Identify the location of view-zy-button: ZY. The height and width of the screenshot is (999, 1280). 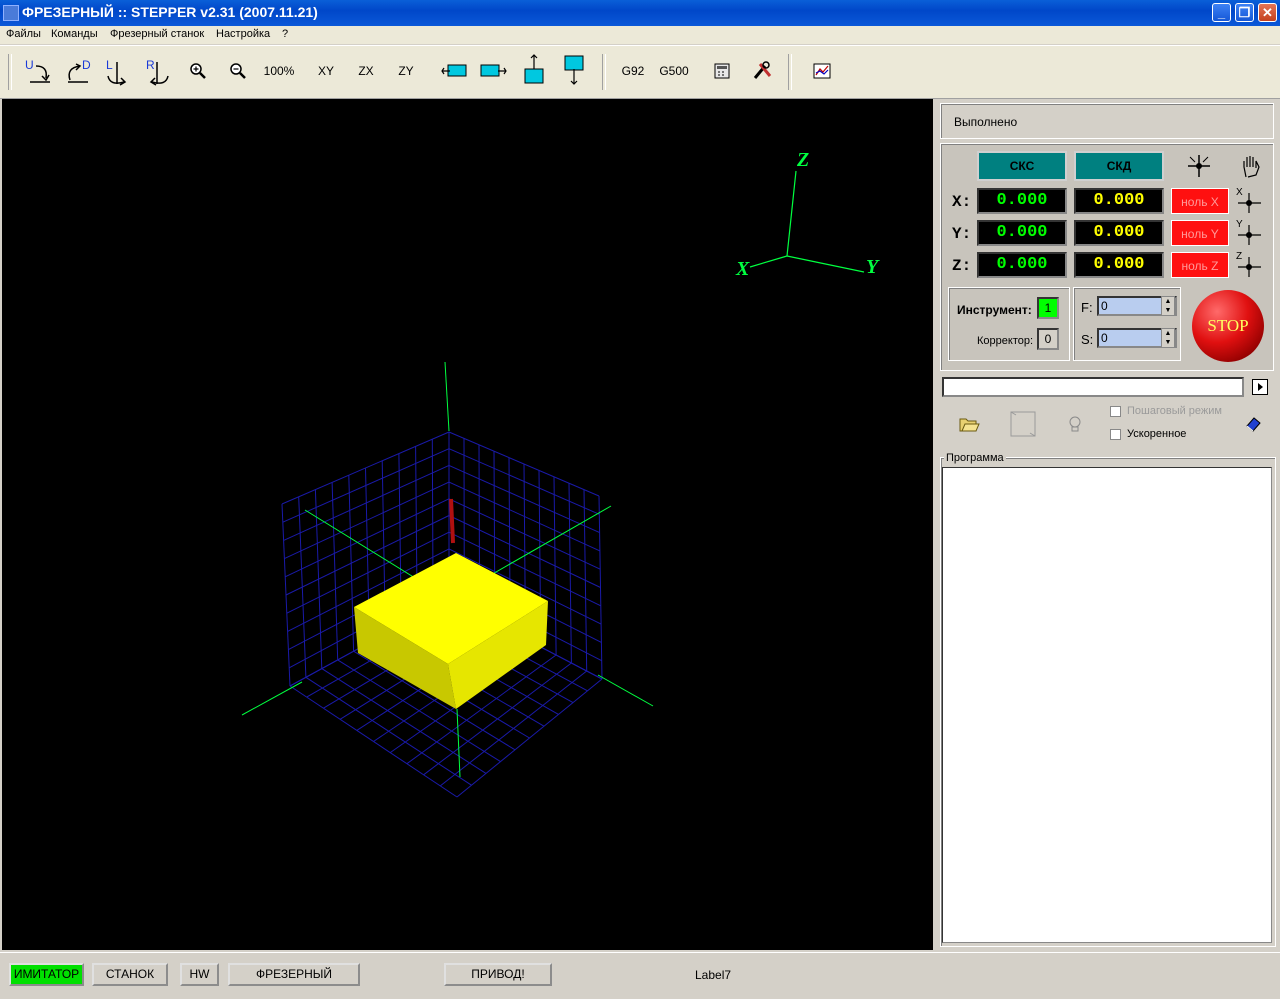
(406, 71).